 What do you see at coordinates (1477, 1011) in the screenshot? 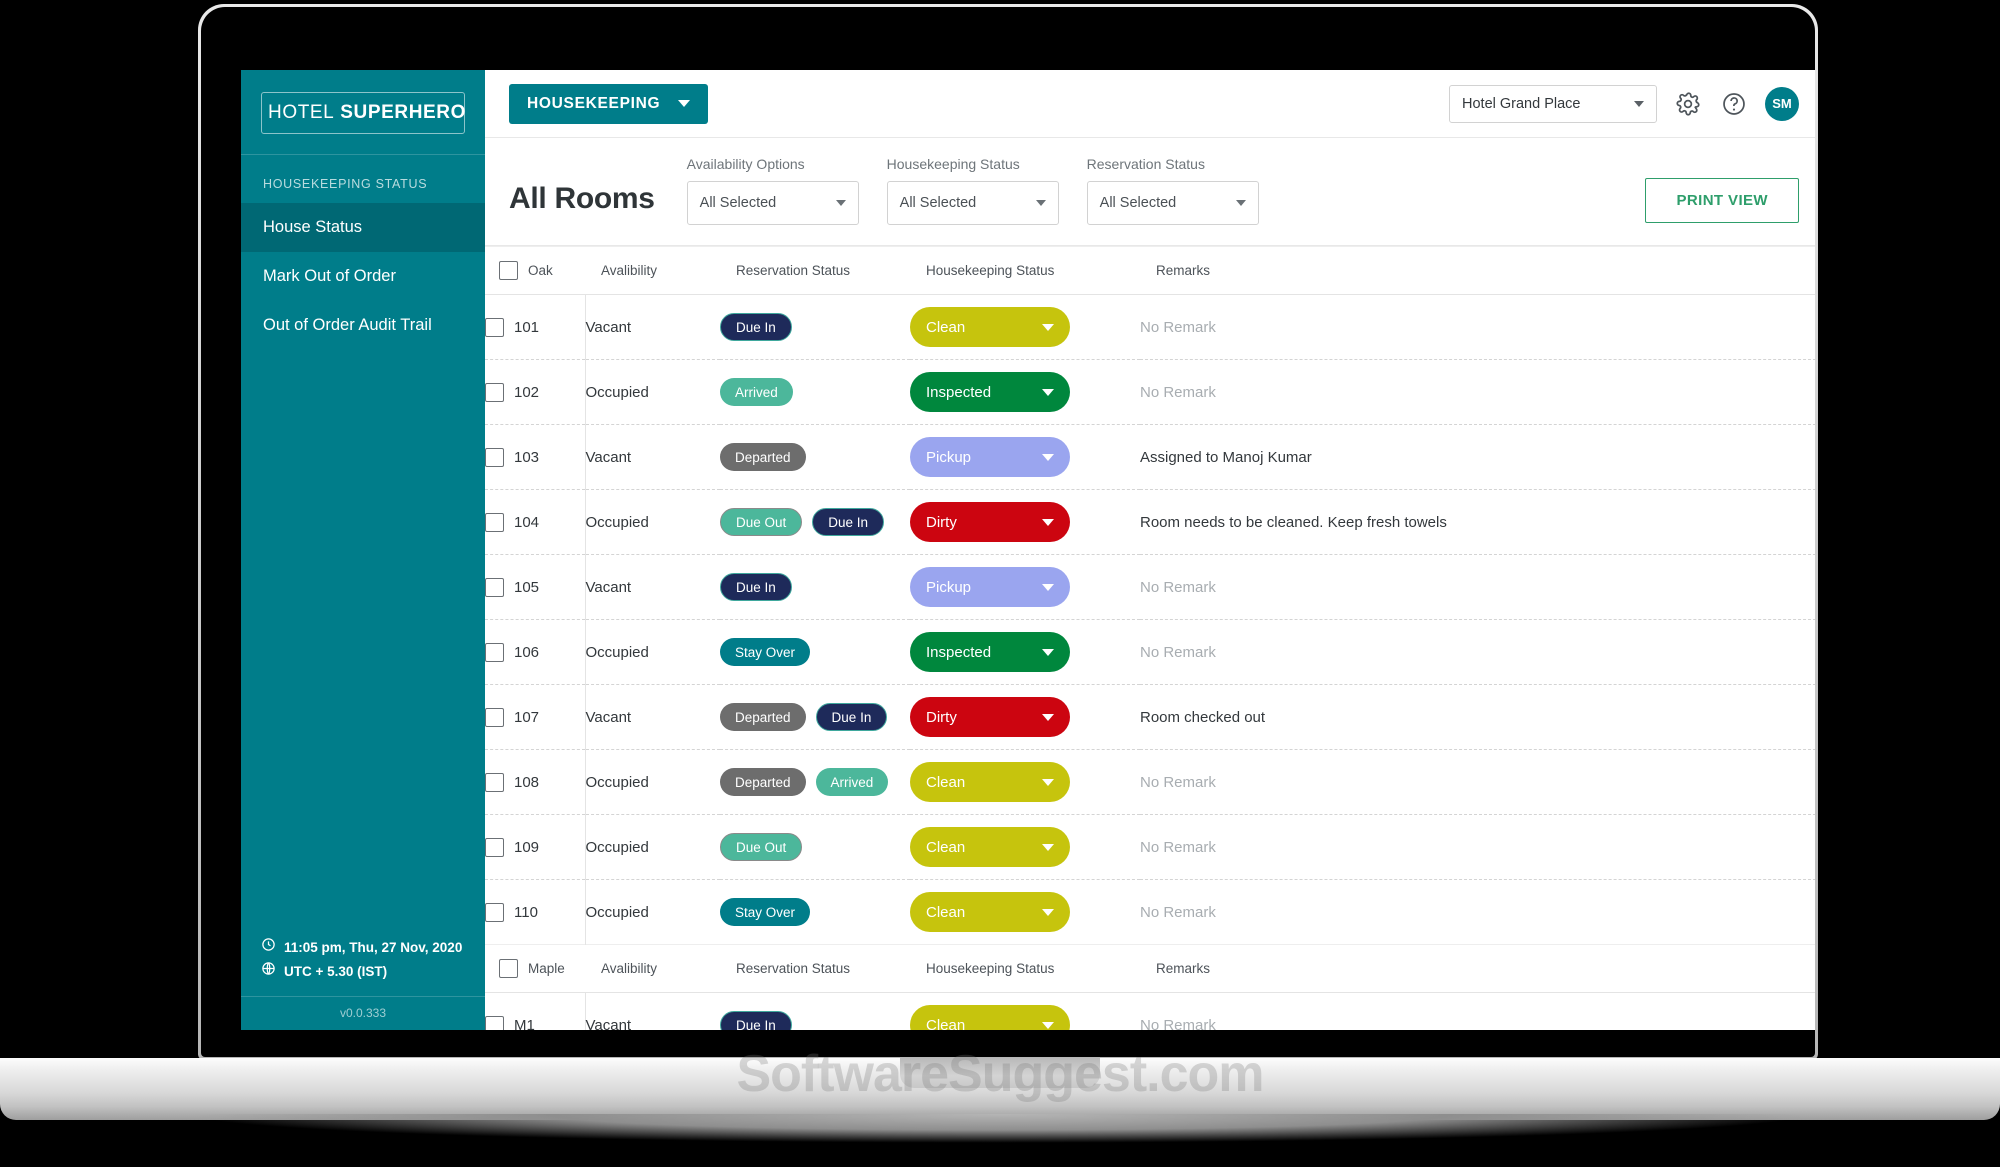
I see `remarks-cell: No Remark` at bounding box center [1477, 1011].